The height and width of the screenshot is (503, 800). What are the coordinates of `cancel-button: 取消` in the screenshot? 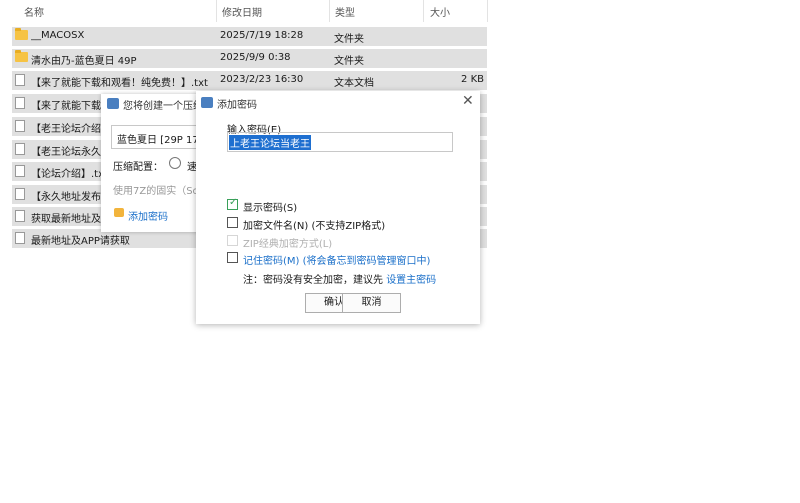 It's located at (371, 303).